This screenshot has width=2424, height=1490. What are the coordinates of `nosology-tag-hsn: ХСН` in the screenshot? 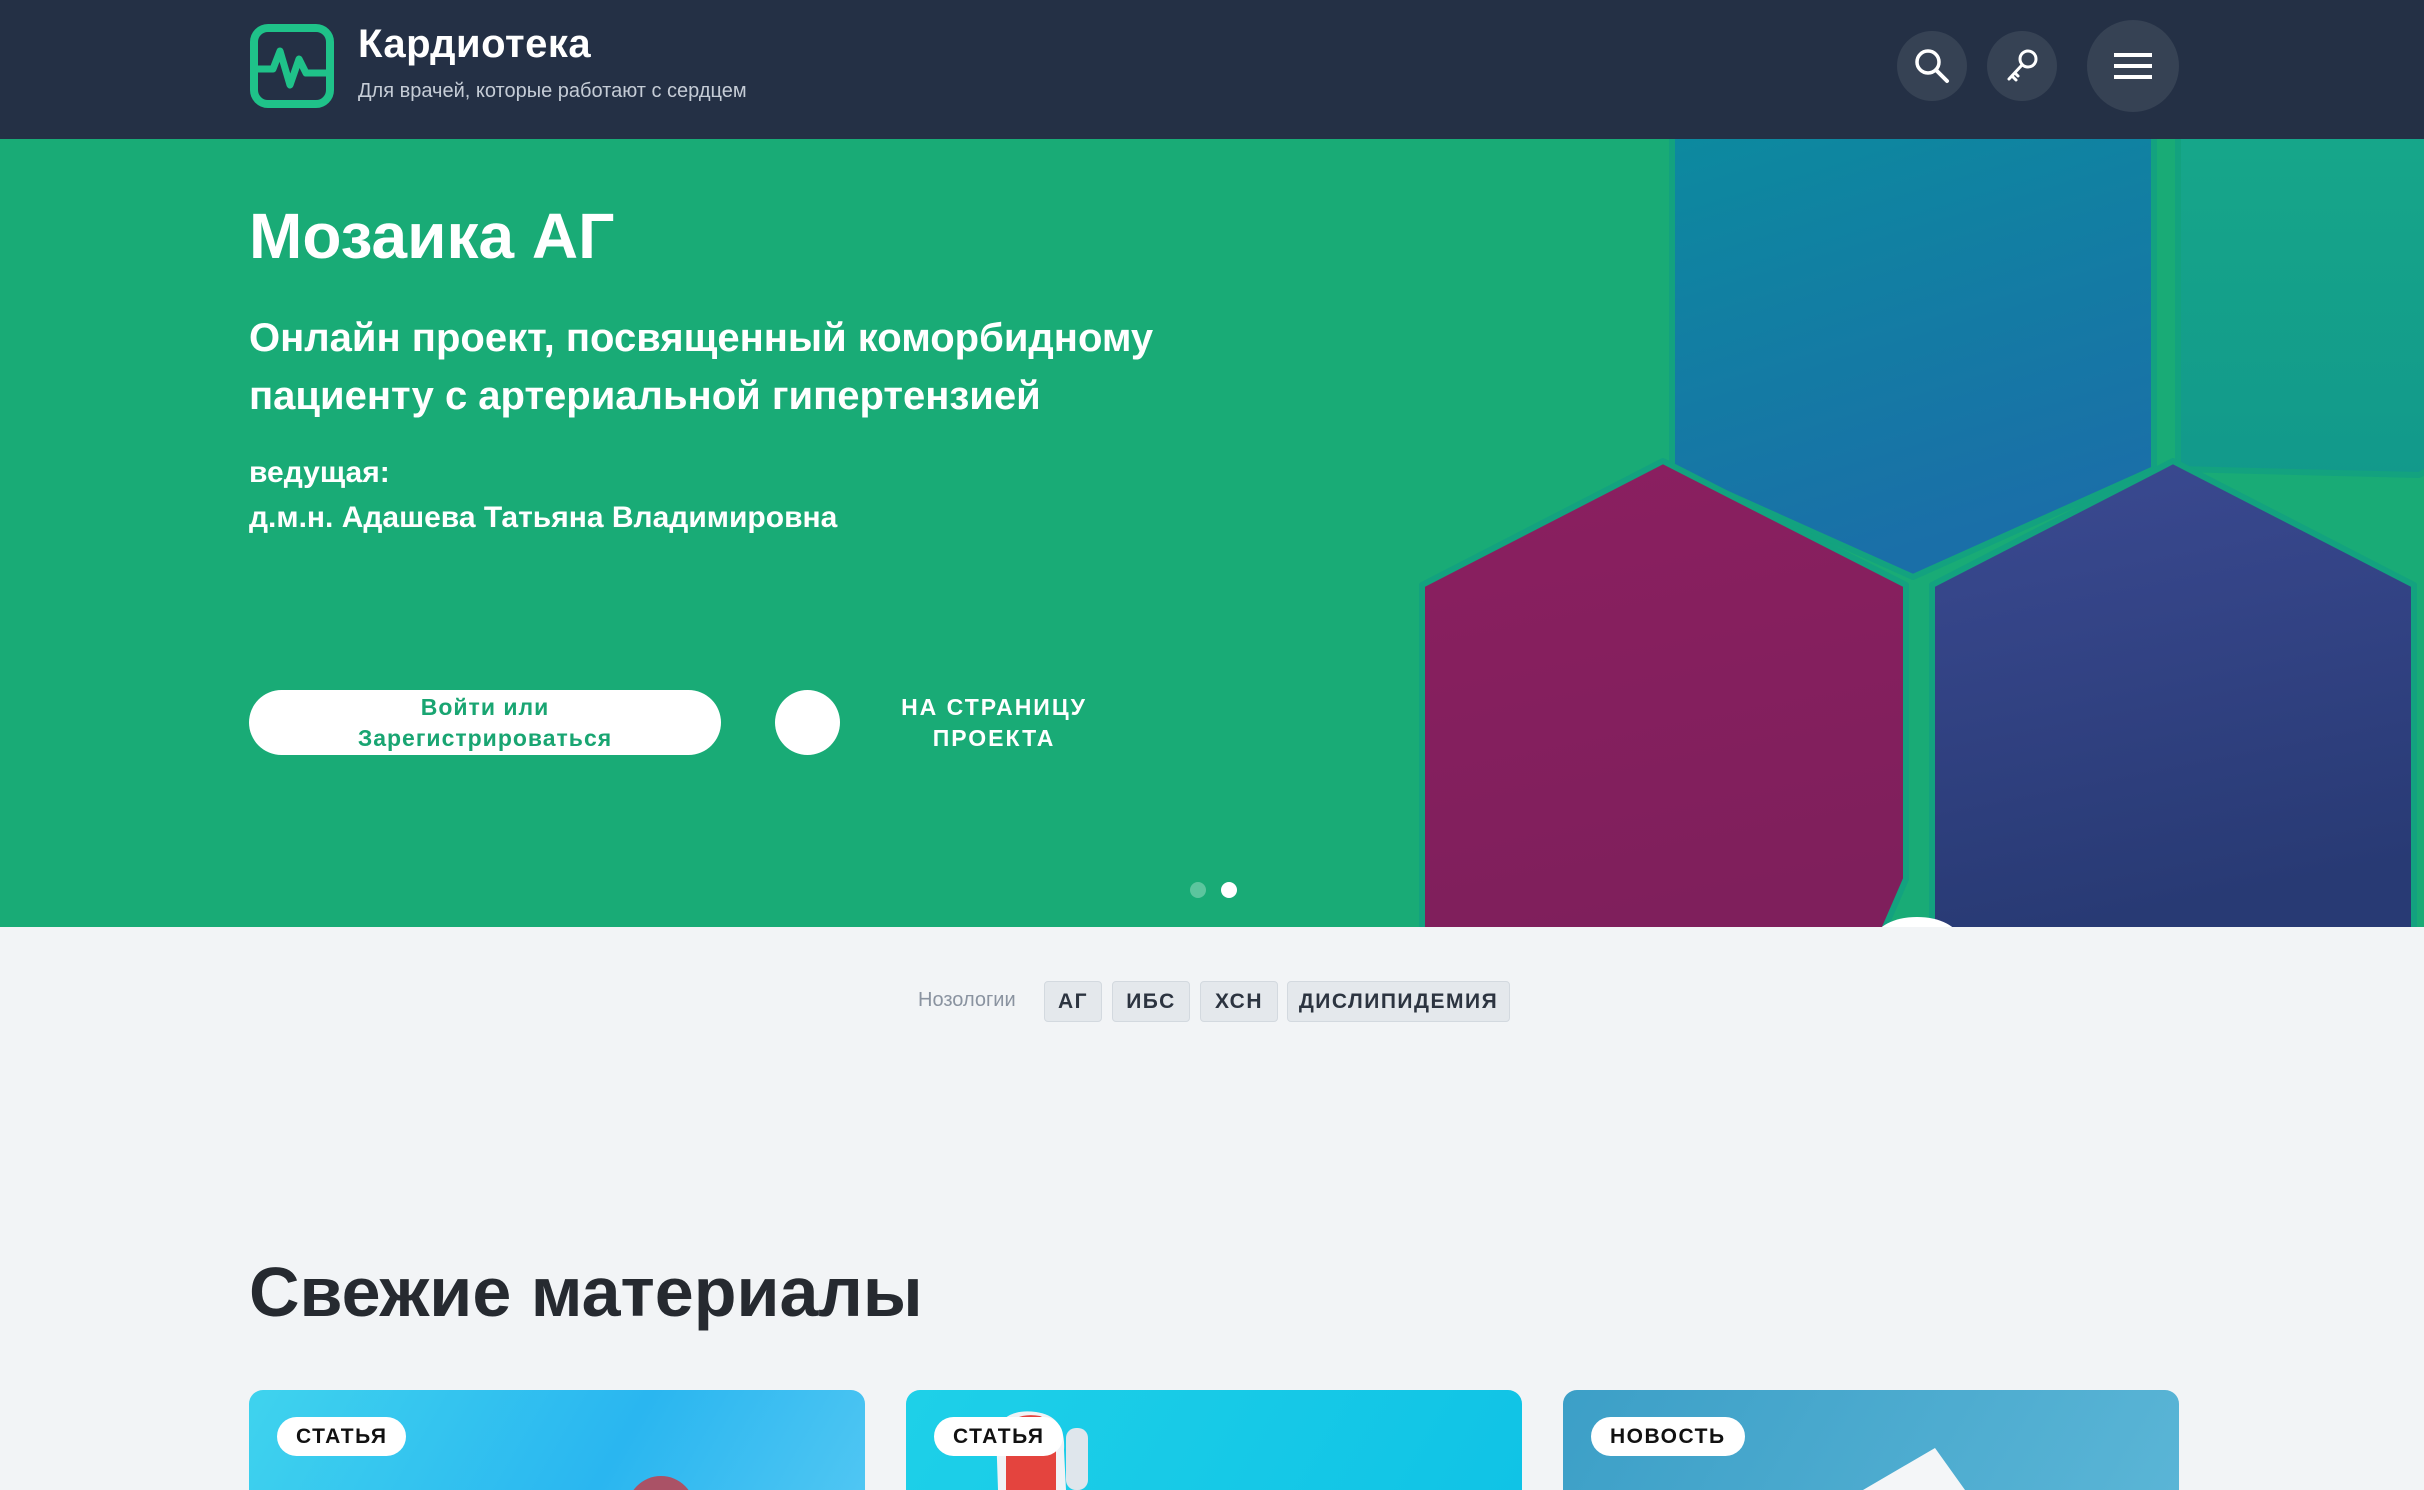 It's located at (1239, 1001).